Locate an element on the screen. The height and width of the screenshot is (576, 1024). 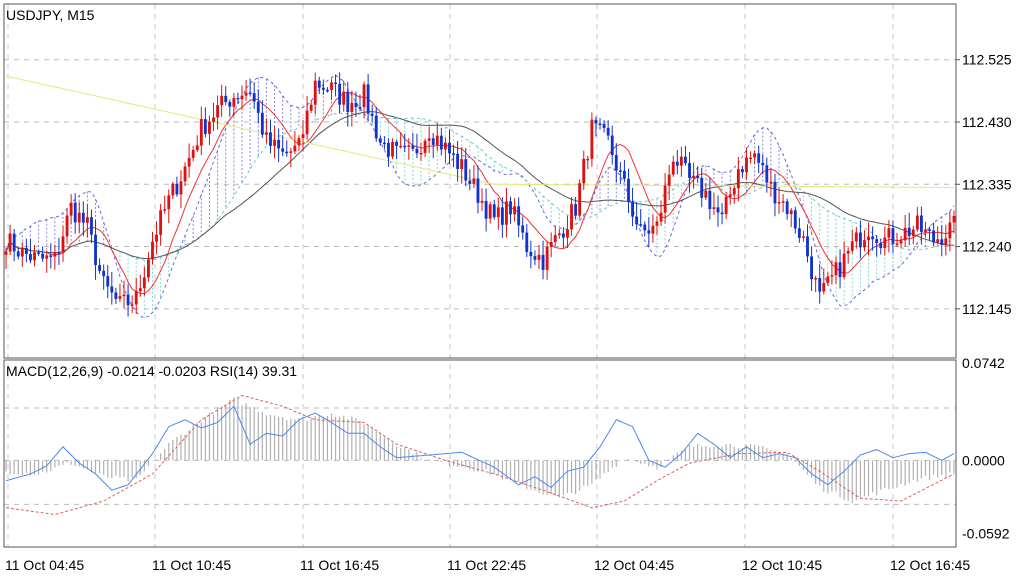
macd-tick-label: 0.0742 is located at coordinates (983, 363).